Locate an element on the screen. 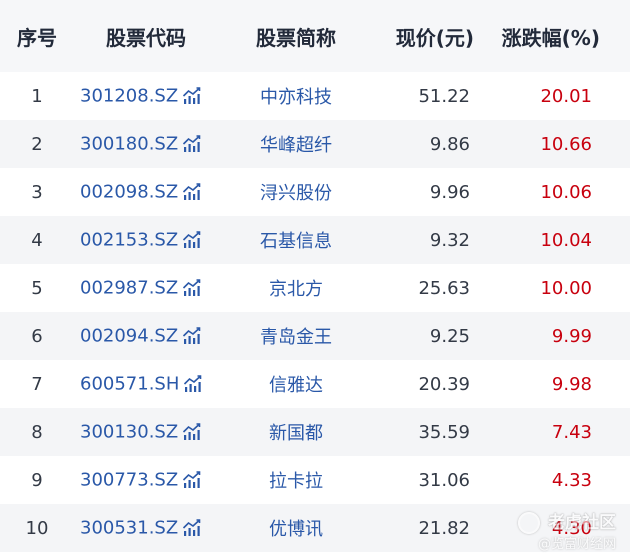 The image size is (630, 556). row-change: 9.99 is located at coordinates (571, 336).